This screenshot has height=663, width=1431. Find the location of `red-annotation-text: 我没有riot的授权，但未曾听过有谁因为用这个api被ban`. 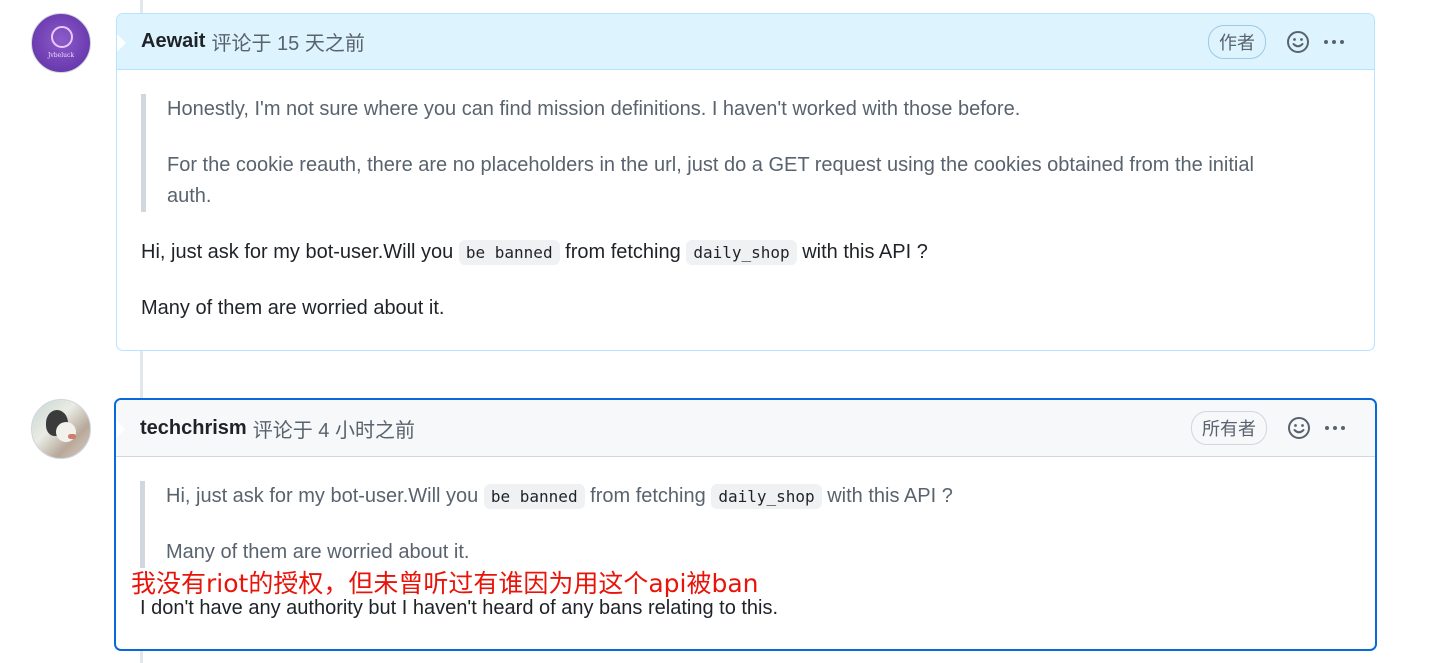

red-annotation-text: 我没有riot的授权，但未曾听过有谁因为用这个api被ban is located at coordinates (445, 583).